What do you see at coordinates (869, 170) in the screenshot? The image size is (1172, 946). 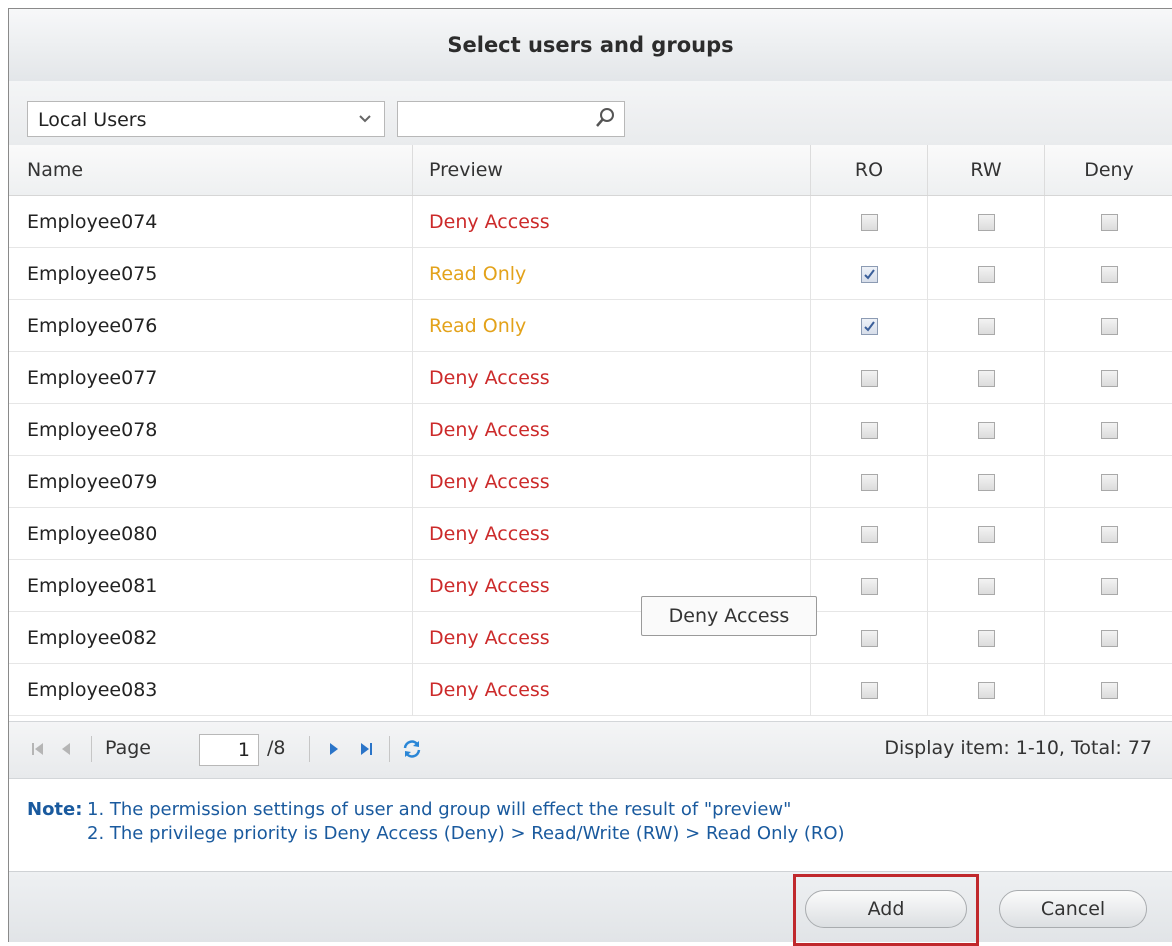 I see `column-header-ro: RO` at bounding box center [869, 170].